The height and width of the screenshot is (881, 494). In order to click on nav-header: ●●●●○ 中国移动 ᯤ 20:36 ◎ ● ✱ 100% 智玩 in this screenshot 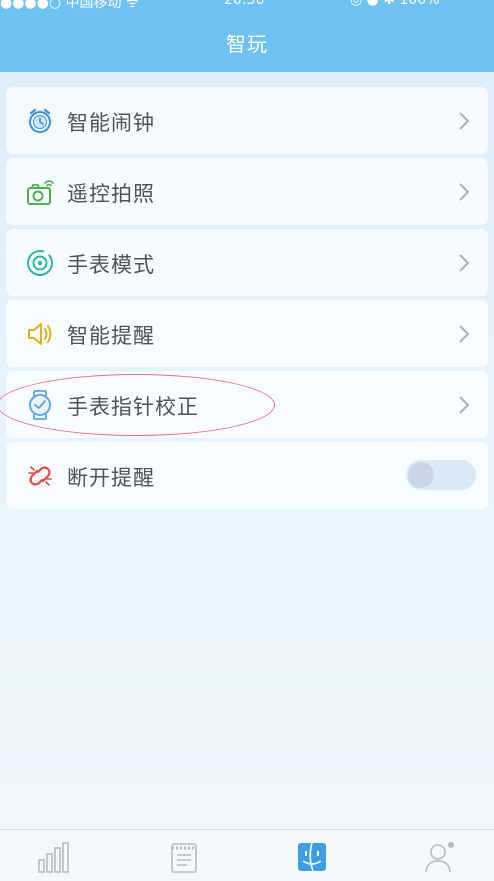, I will do `click(247, 36)`.